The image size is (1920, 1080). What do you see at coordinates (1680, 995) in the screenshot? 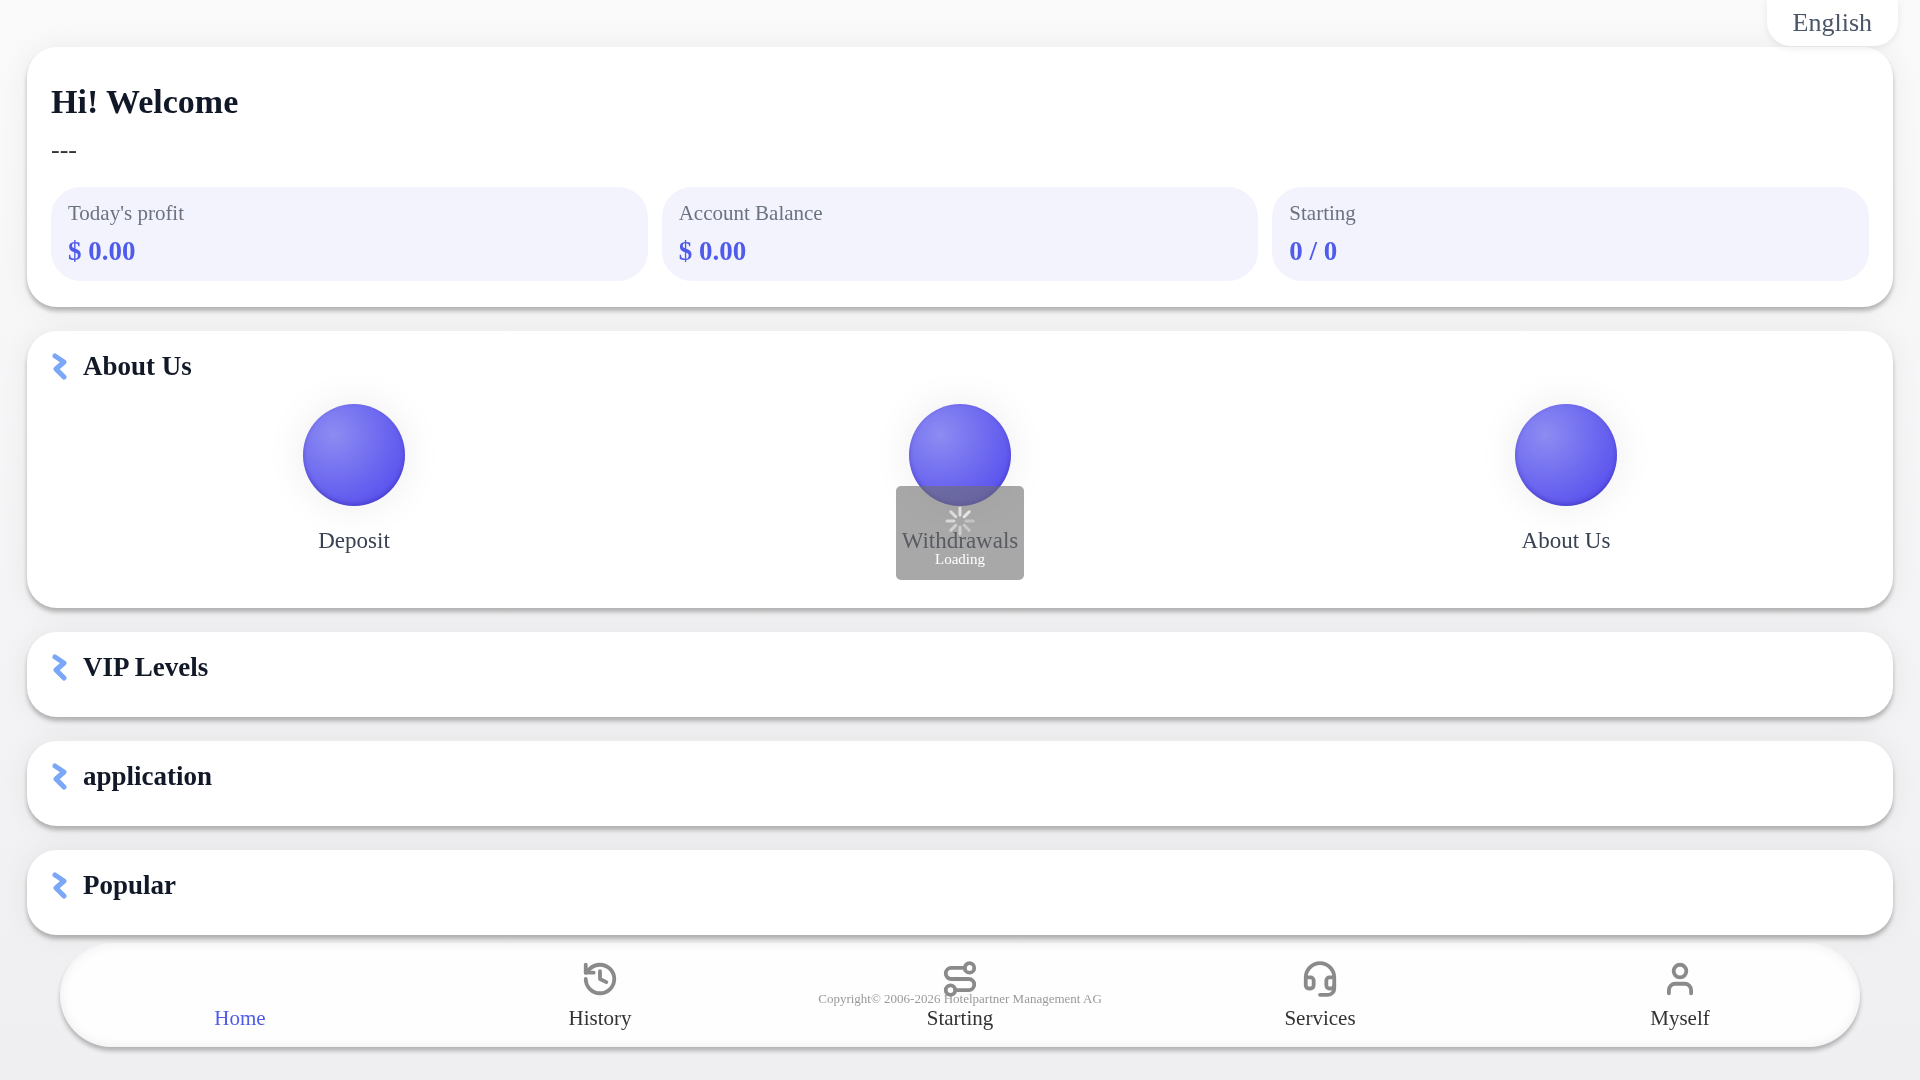
I see `nav-tab: Myself` at bounding box center [1680, 995].